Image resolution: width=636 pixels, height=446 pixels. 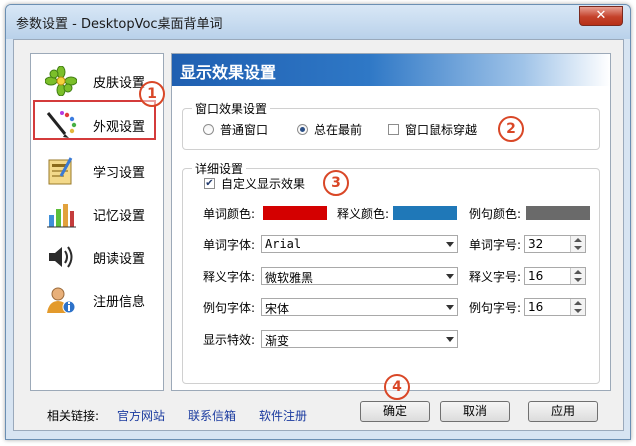 What do you see at coordinates (363, 214) in the screenshot?
I see `meaning-color-label: 释义颜色:` at bounding box center [363, 214].